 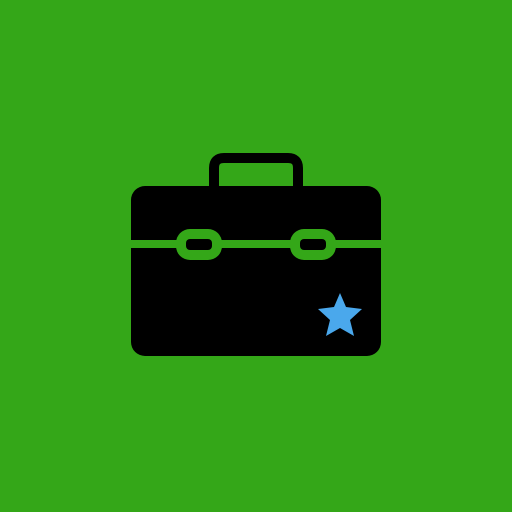 I want to click on right-clasp-slot, so click(x=313, y=244).